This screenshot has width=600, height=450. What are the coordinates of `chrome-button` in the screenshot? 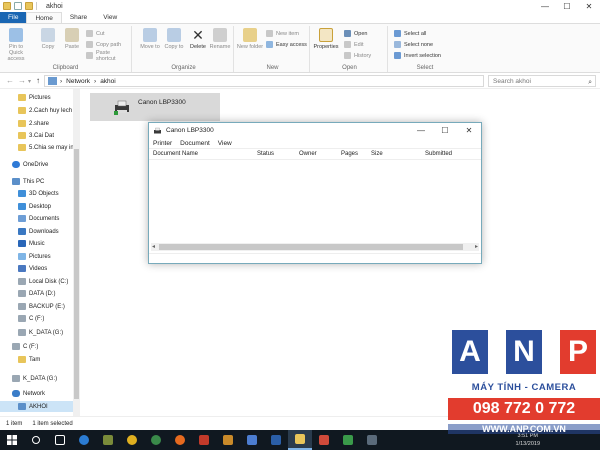 It's located at (132, 440).